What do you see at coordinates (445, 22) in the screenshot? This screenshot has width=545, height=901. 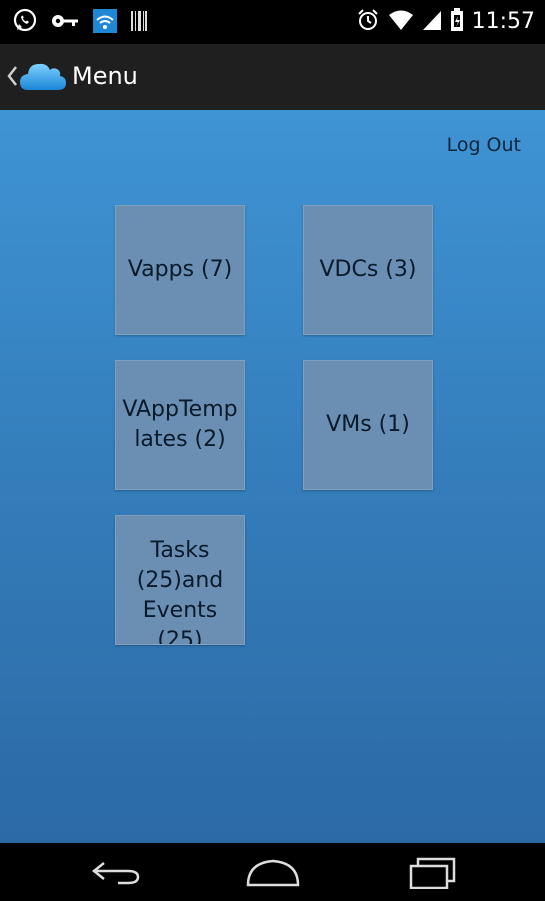 I see `system-icons: 11:57` at bounding box center [445, 22].